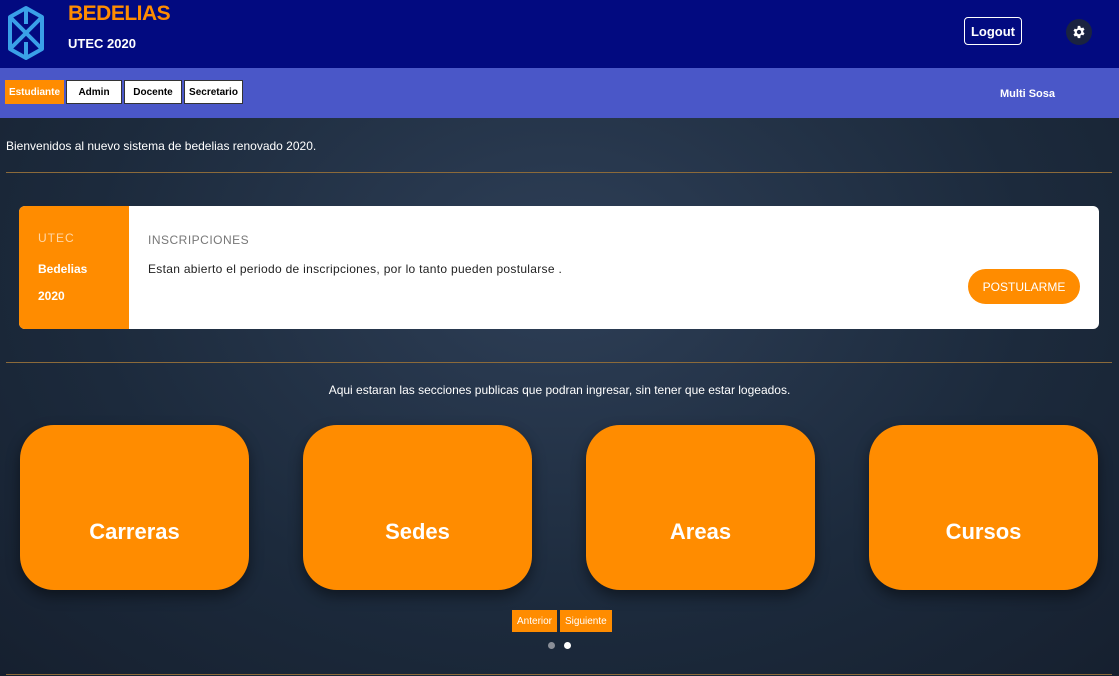 The height and width of the screenshot is (676, 1119). Describe the element at coordinates (26, 33) in the screenshot. I see `hexagon-logo-icon` at that location.